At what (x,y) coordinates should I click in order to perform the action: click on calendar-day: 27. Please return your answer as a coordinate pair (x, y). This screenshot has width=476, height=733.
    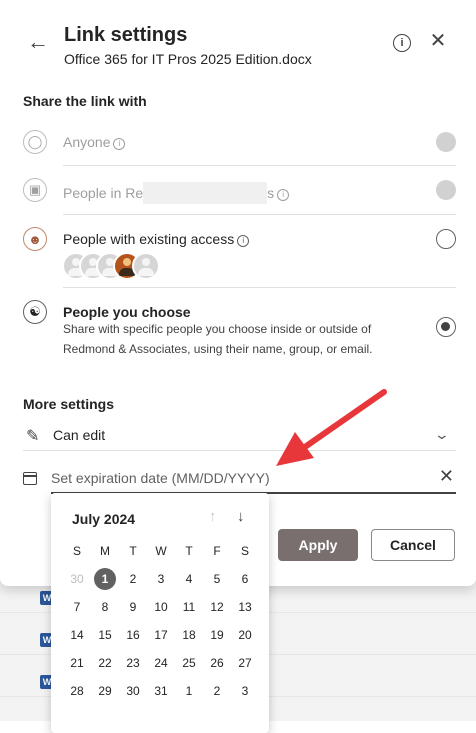
    Looking at the image, I should click on (245, 663).